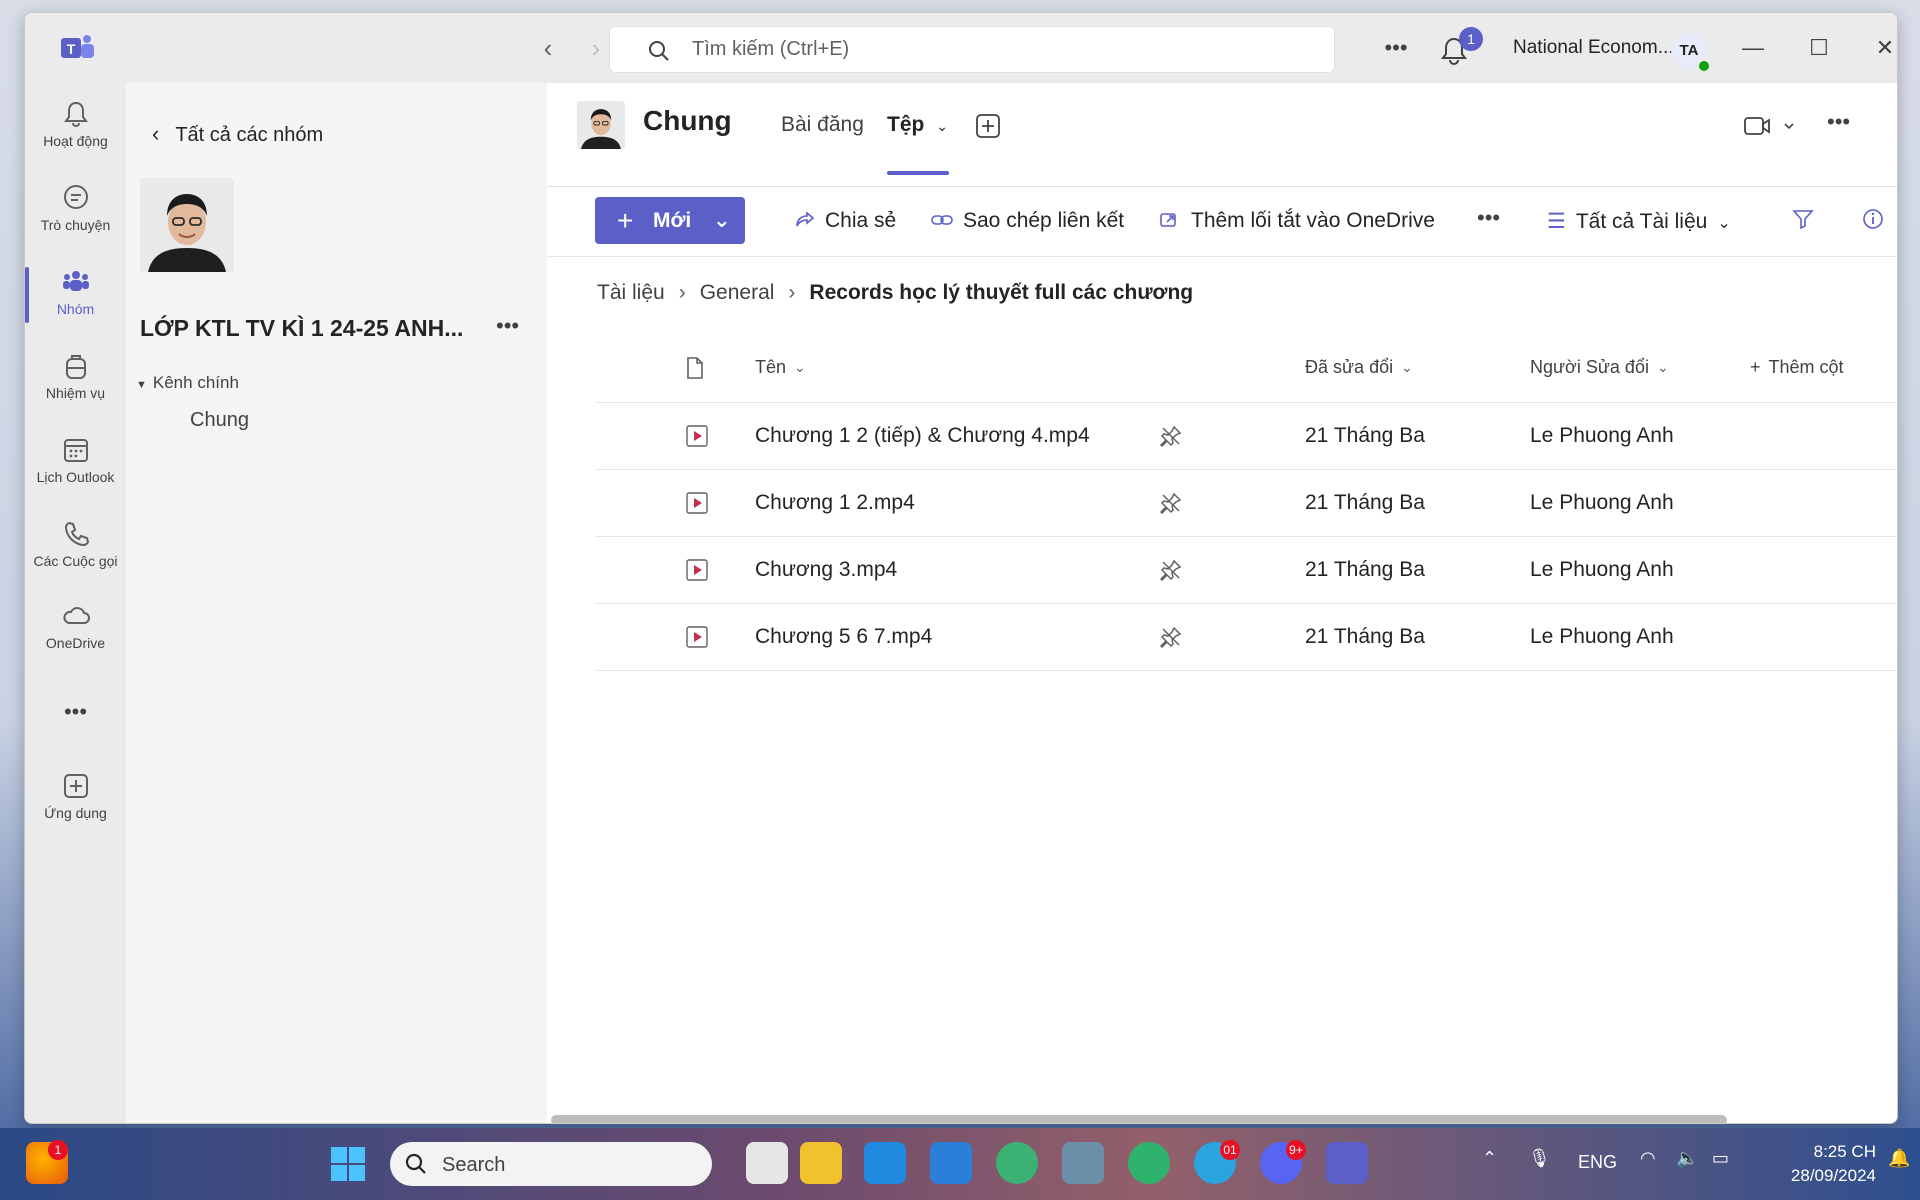 This screenshot has height=1200, width=1920. I want to click on channel-item-chung: Chung, so click(219, 420).